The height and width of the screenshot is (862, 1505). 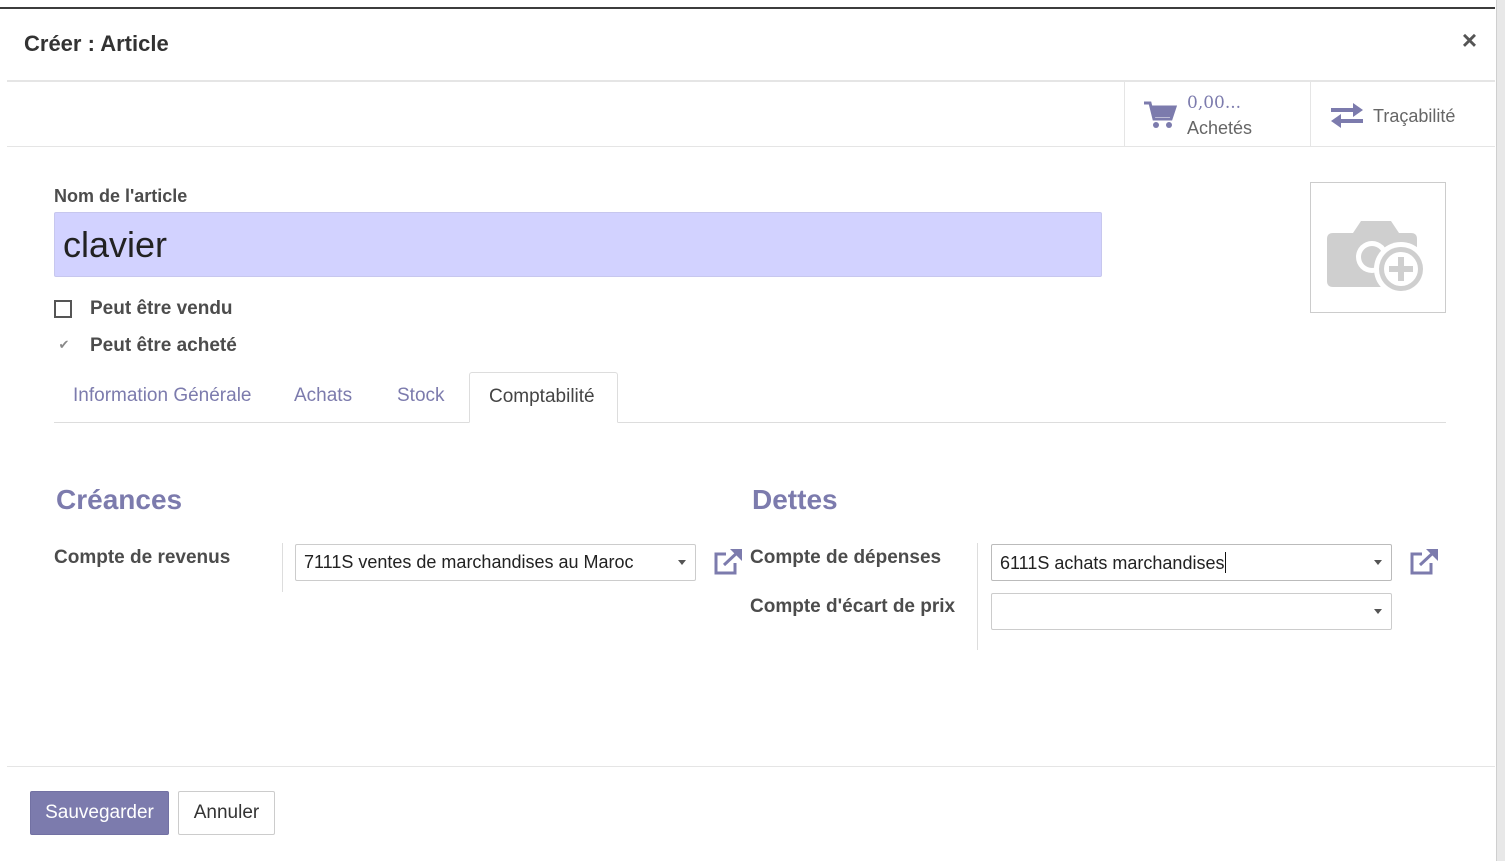 What do you see at coordinates (282, 567) in the screenshot?
I see `receivables-divider` at bounding box center [282, 567].